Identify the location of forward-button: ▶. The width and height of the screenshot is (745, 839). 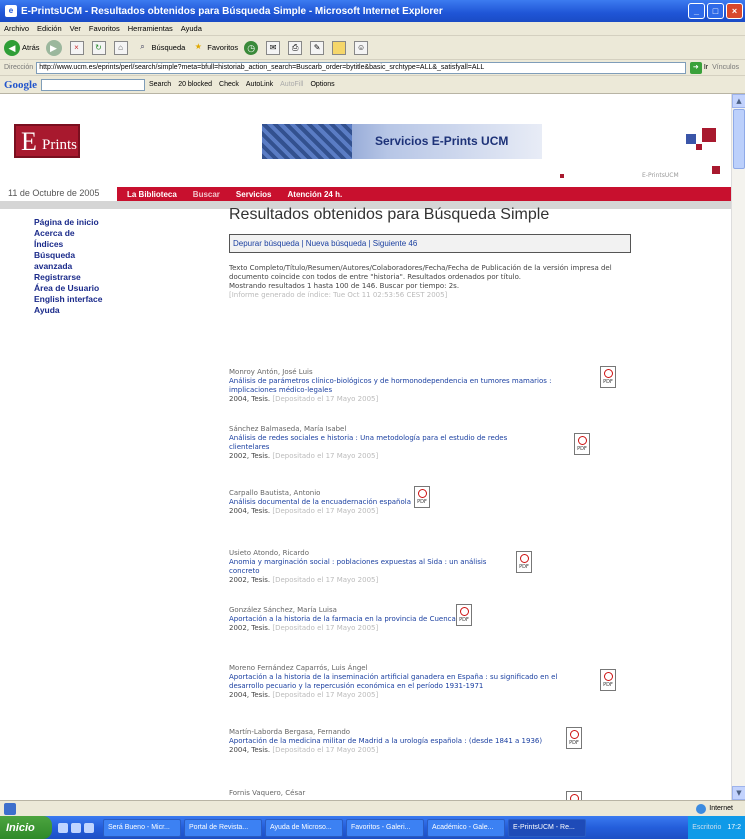
(54, 47).